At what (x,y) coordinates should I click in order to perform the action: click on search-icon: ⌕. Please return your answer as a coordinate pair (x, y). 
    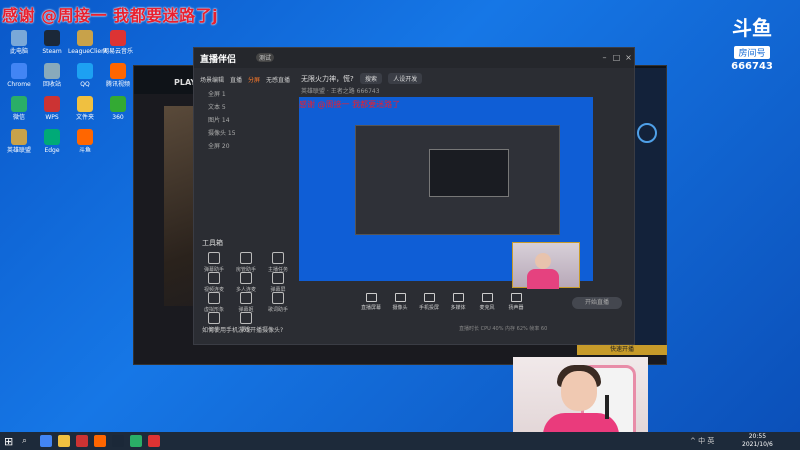
    Looking at the image, I should click on (24, 441).